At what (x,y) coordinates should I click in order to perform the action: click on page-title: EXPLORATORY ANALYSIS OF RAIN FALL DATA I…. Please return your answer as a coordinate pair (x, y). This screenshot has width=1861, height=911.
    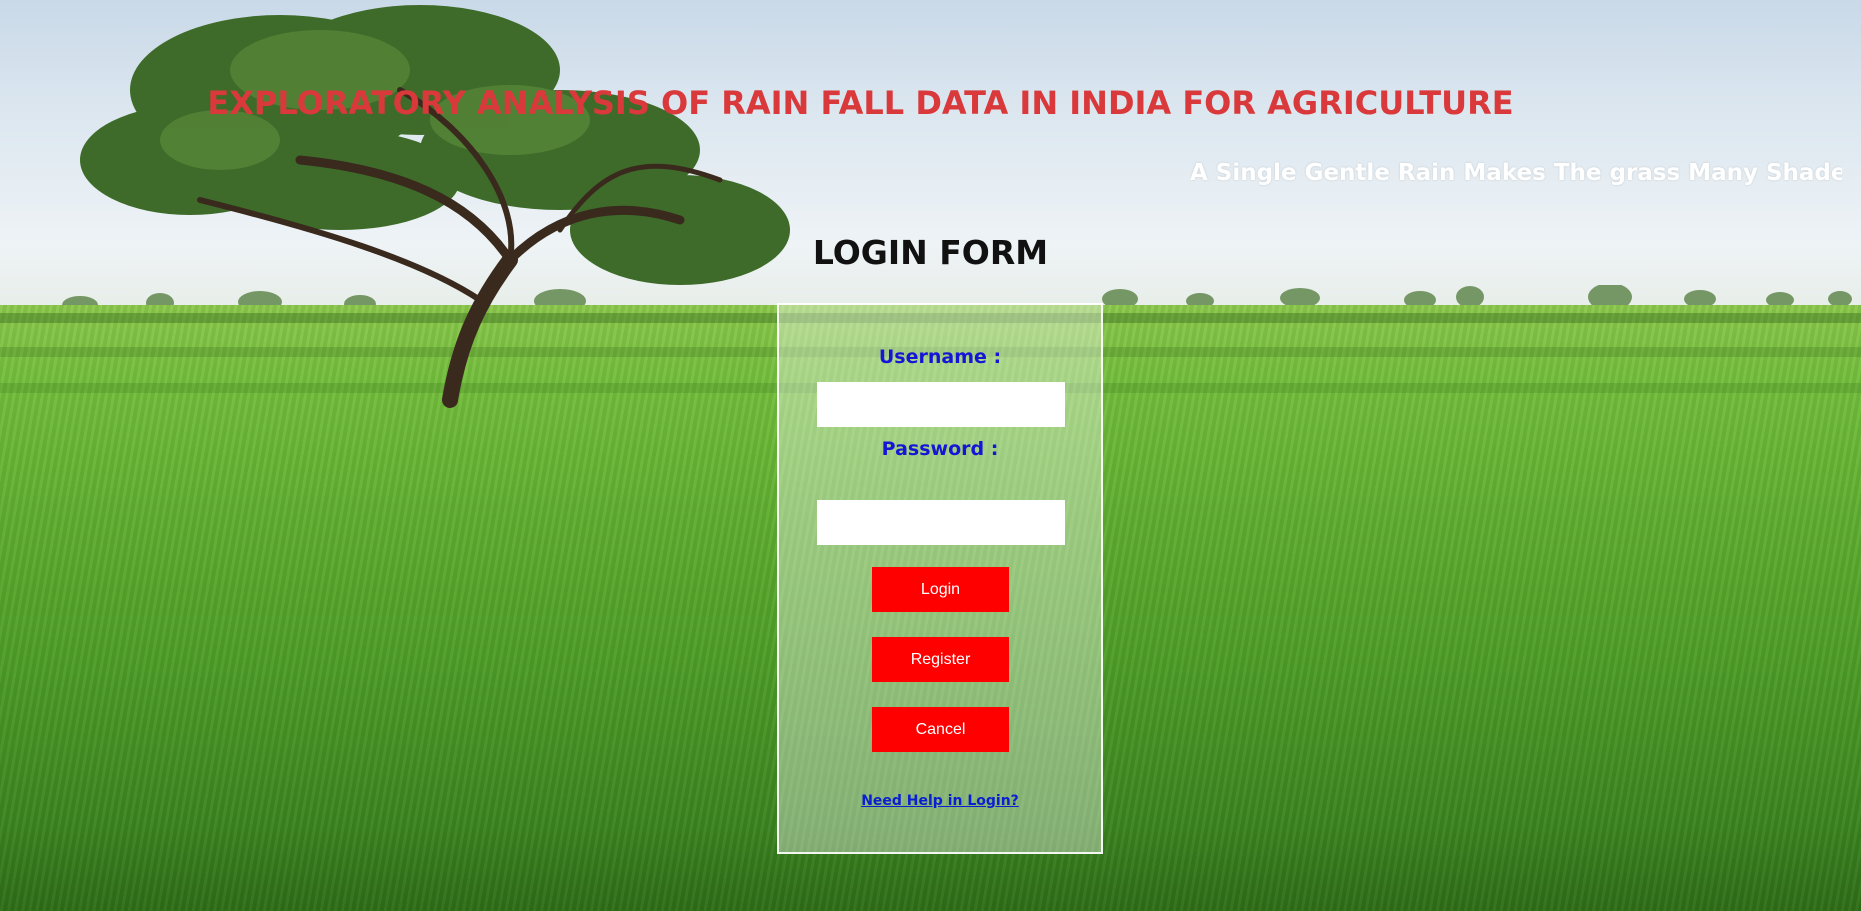
    Looking at the image, I should click on (860, 103).